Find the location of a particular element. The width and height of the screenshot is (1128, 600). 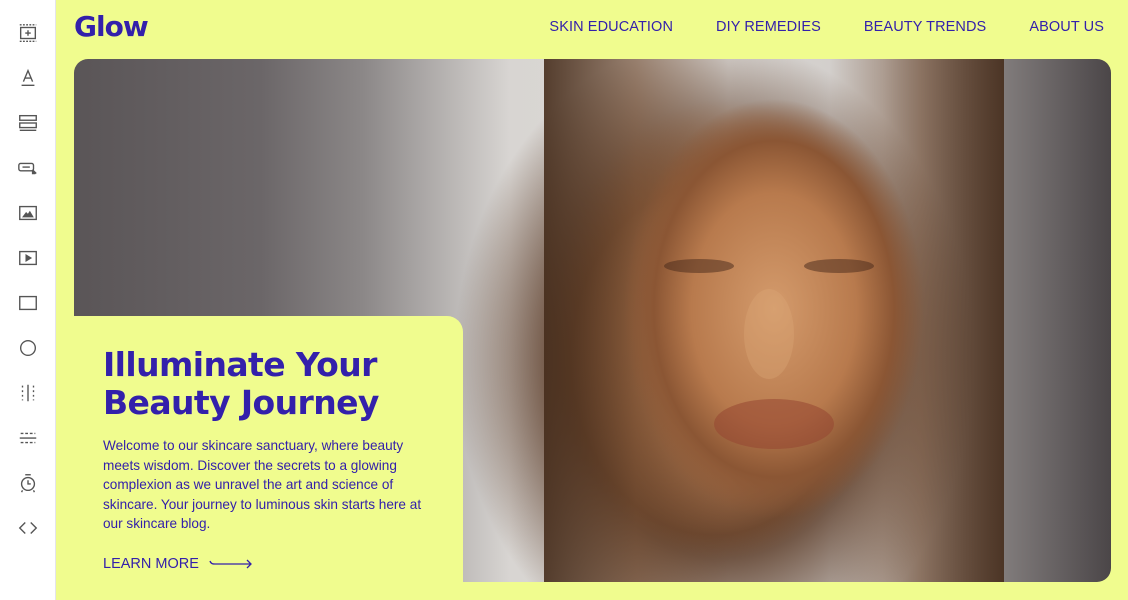

right-eye is located at coordinates (839, 266).